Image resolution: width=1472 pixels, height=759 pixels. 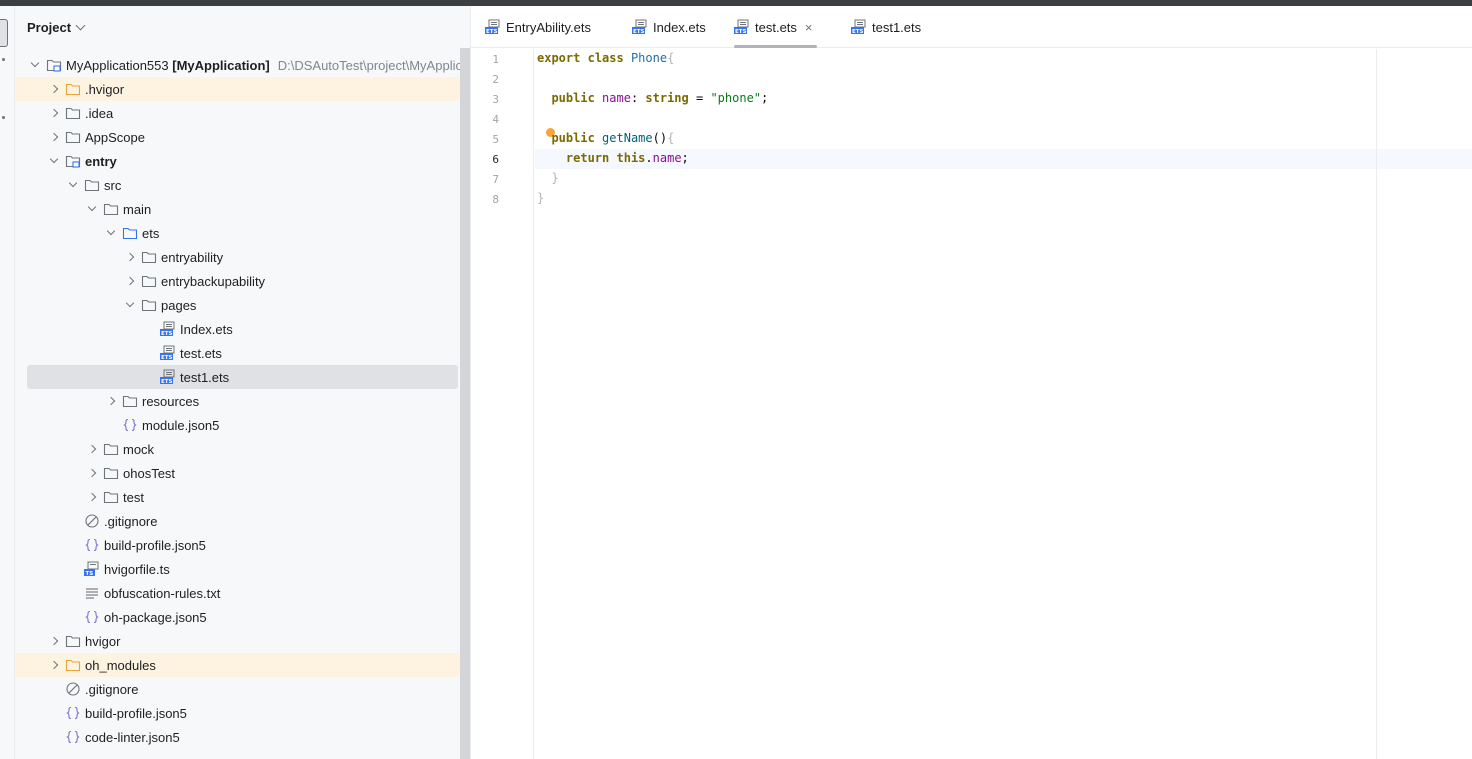 What do you see at coordinates (115, 137) in the screenshot?
I see `tree-item-name: AppScope` at bounding box center [115, 137].